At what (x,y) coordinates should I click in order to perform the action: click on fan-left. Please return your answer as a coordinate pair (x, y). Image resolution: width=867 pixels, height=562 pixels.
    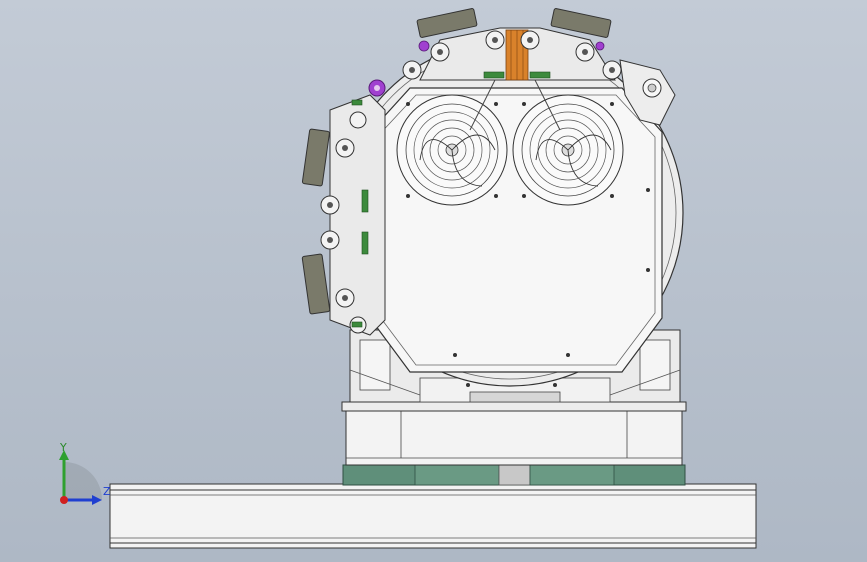
    Looking at the image, I should click on (452, 150).